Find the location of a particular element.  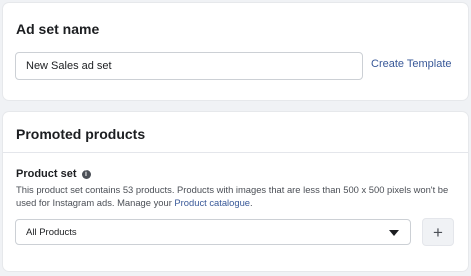

caret-down-icon is located at coordinates (394, 233).